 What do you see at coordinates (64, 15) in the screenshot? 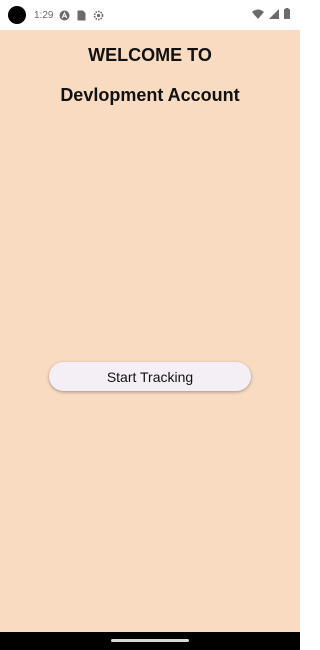
I see `a-icon` at bounding box center [64, 15].